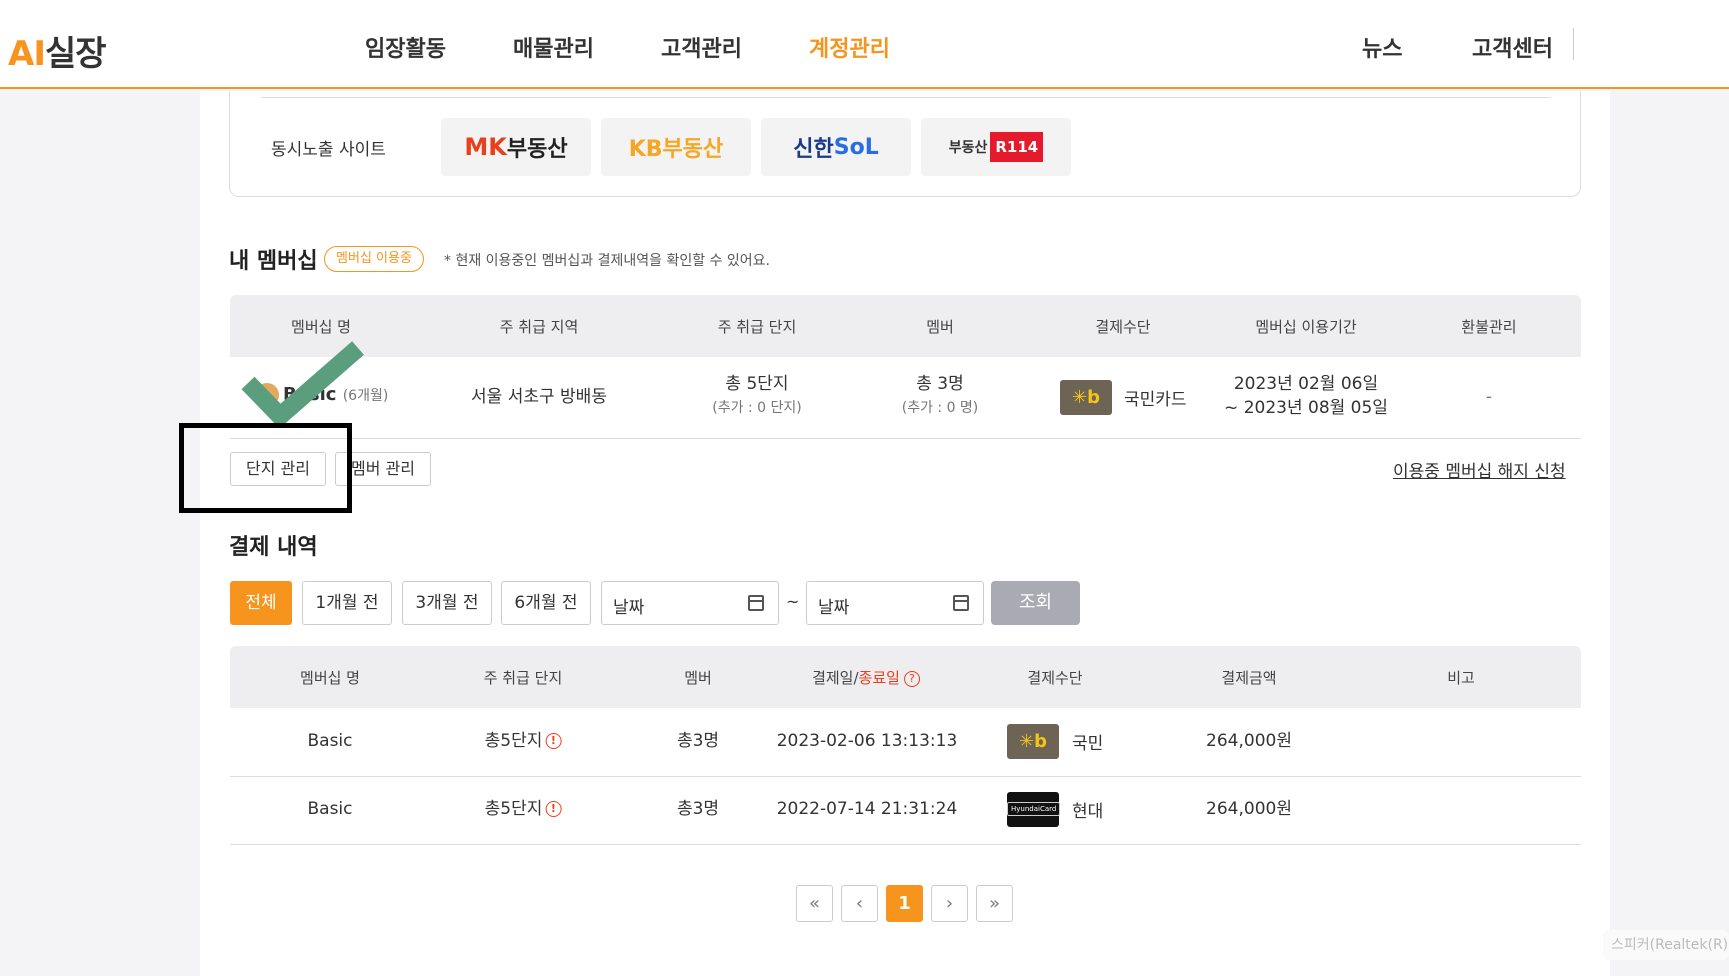 Image resolution: width=1729 pixels, height=976 pixels. I want to click on nav-item-field-activity: 임장활동, so click(405, 47).